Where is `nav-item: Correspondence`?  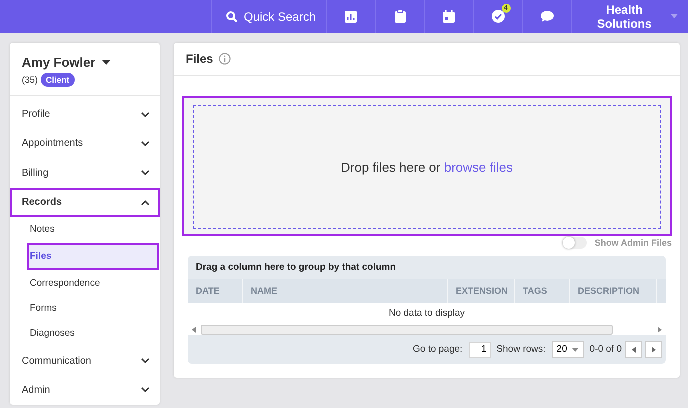
nav-item: Correspondence is located at coordinates (85, 283).